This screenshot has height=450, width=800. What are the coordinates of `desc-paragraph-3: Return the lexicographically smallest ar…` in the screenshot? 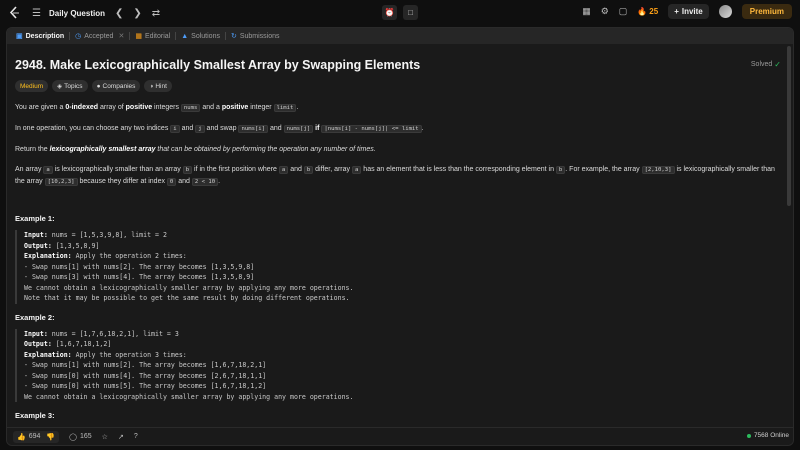 It's located at (195, 149).